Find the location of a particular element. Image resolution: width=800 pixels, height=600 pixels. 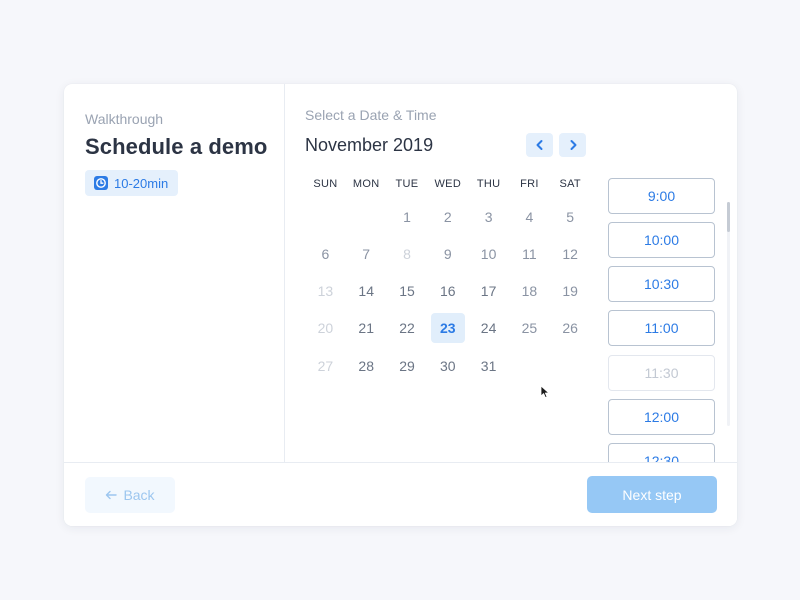

calendar-day: 25 is located at coordinates (529, 328).